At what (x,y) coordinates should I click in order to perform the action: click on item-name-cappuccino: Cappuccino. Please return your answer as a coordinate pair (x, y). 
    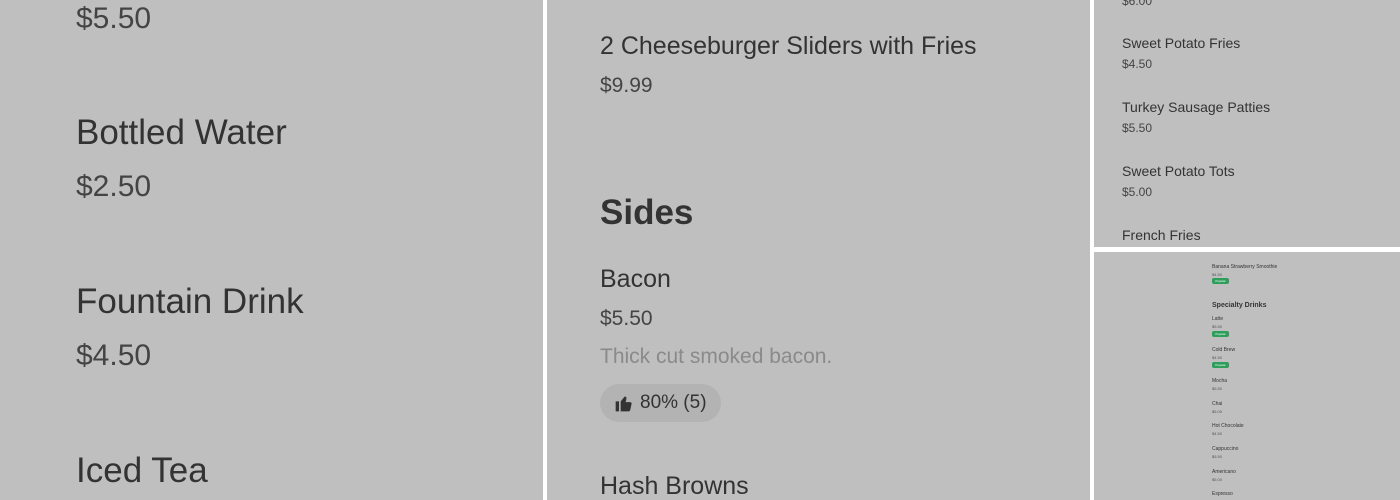
    Looking at the image, I should click on (1225, 449).